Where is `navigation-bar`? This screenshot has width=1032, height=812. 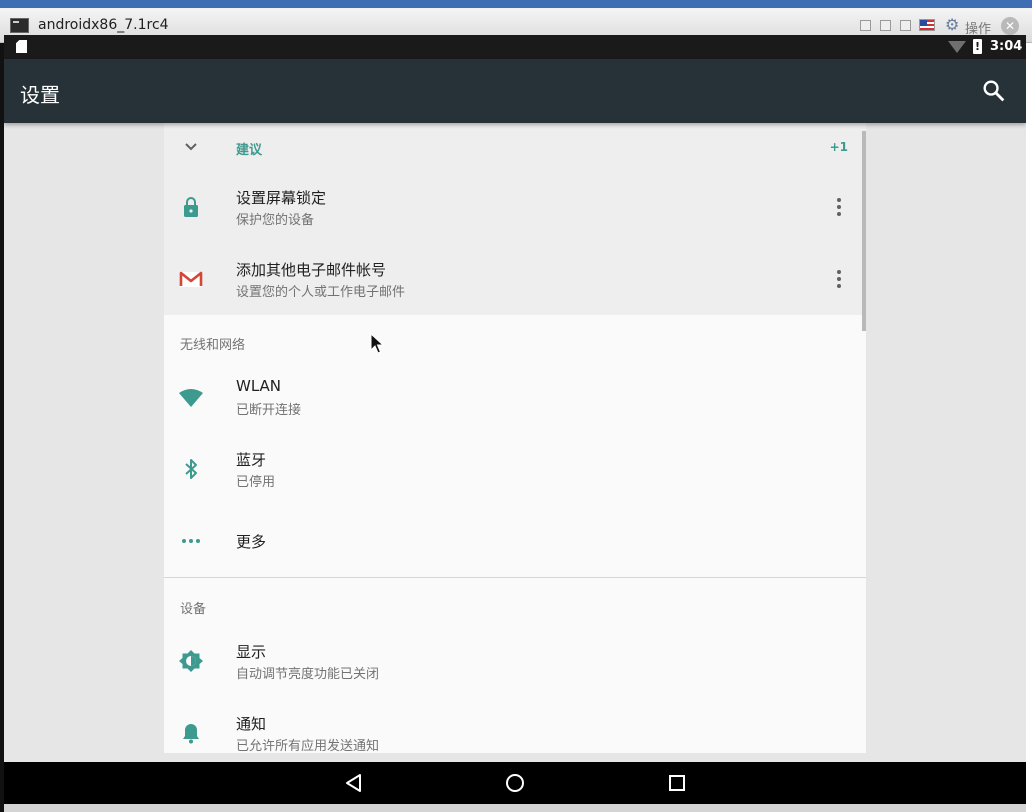
navigation-bar is located at coordinates (515, 783).